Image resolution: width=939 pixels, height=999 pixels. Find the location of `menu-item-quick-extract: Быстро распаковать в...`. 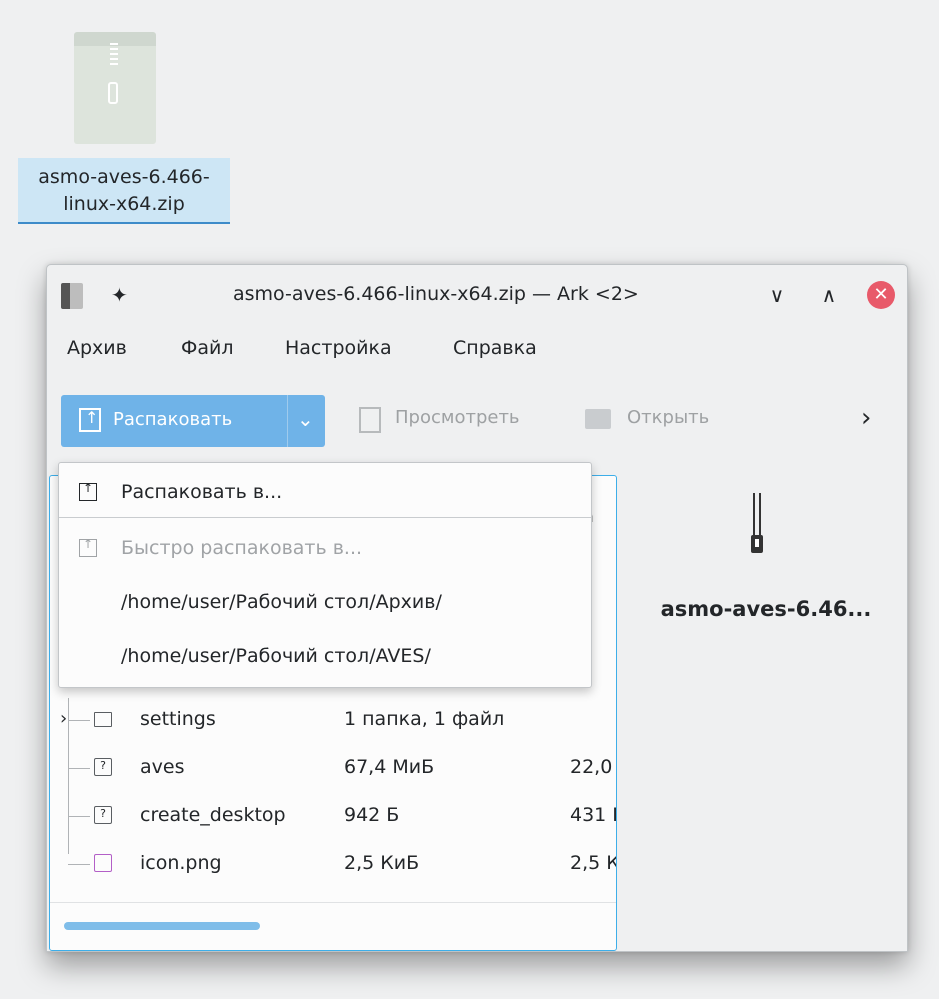

menu-item-quick-extract: Быстро распаковать в... is located at coordinates (325, 549).